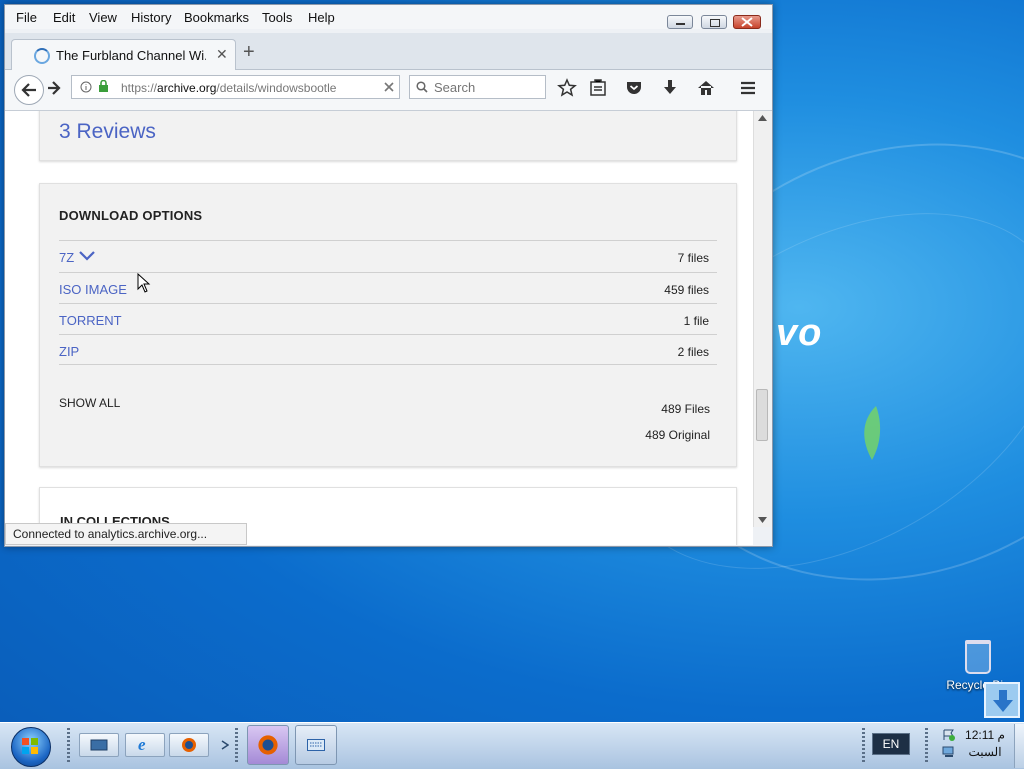 The image size is (1024, 769). I want to click on chevron-right-icon, so click(225, 745).